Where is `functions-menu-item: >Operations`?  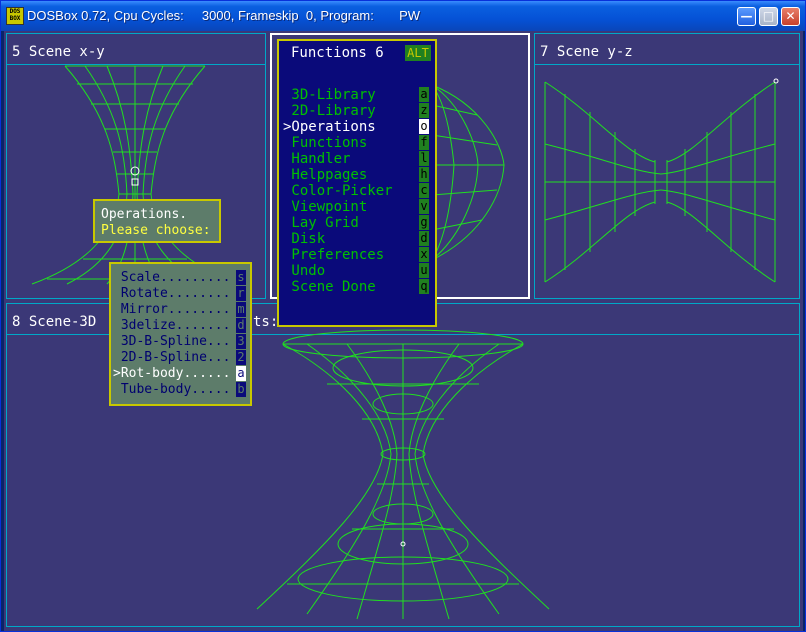
functions-menu-item: >Operations is located at coordinates (329, 127).